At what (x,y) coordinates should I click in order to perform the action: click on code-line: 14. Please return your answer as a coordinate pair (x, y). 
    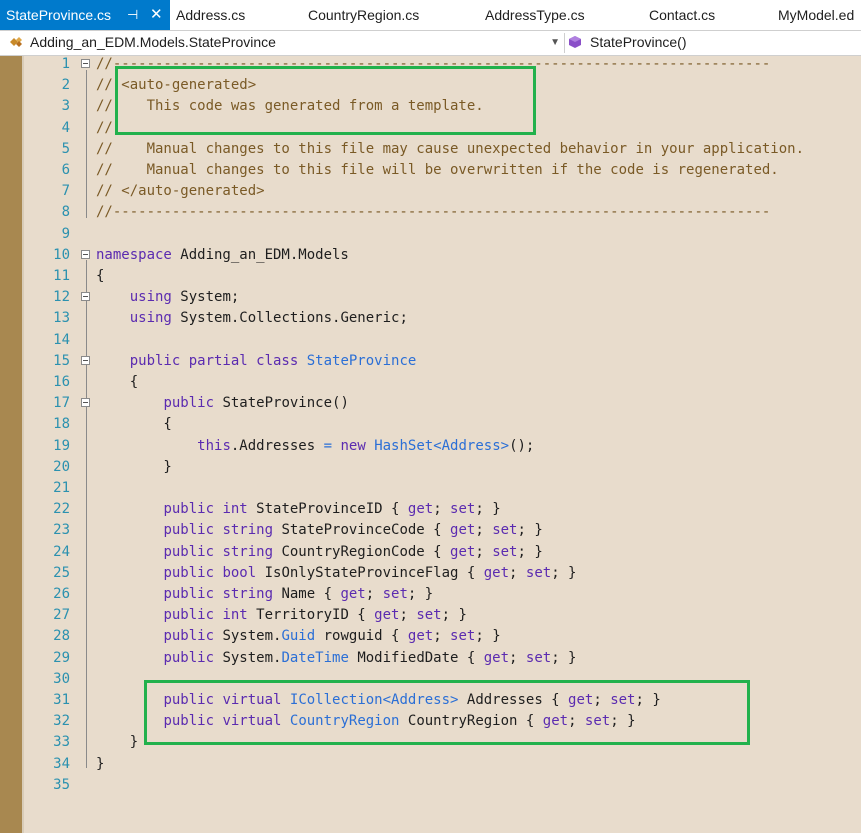
    Looking at the image, I should click on (430, 340).